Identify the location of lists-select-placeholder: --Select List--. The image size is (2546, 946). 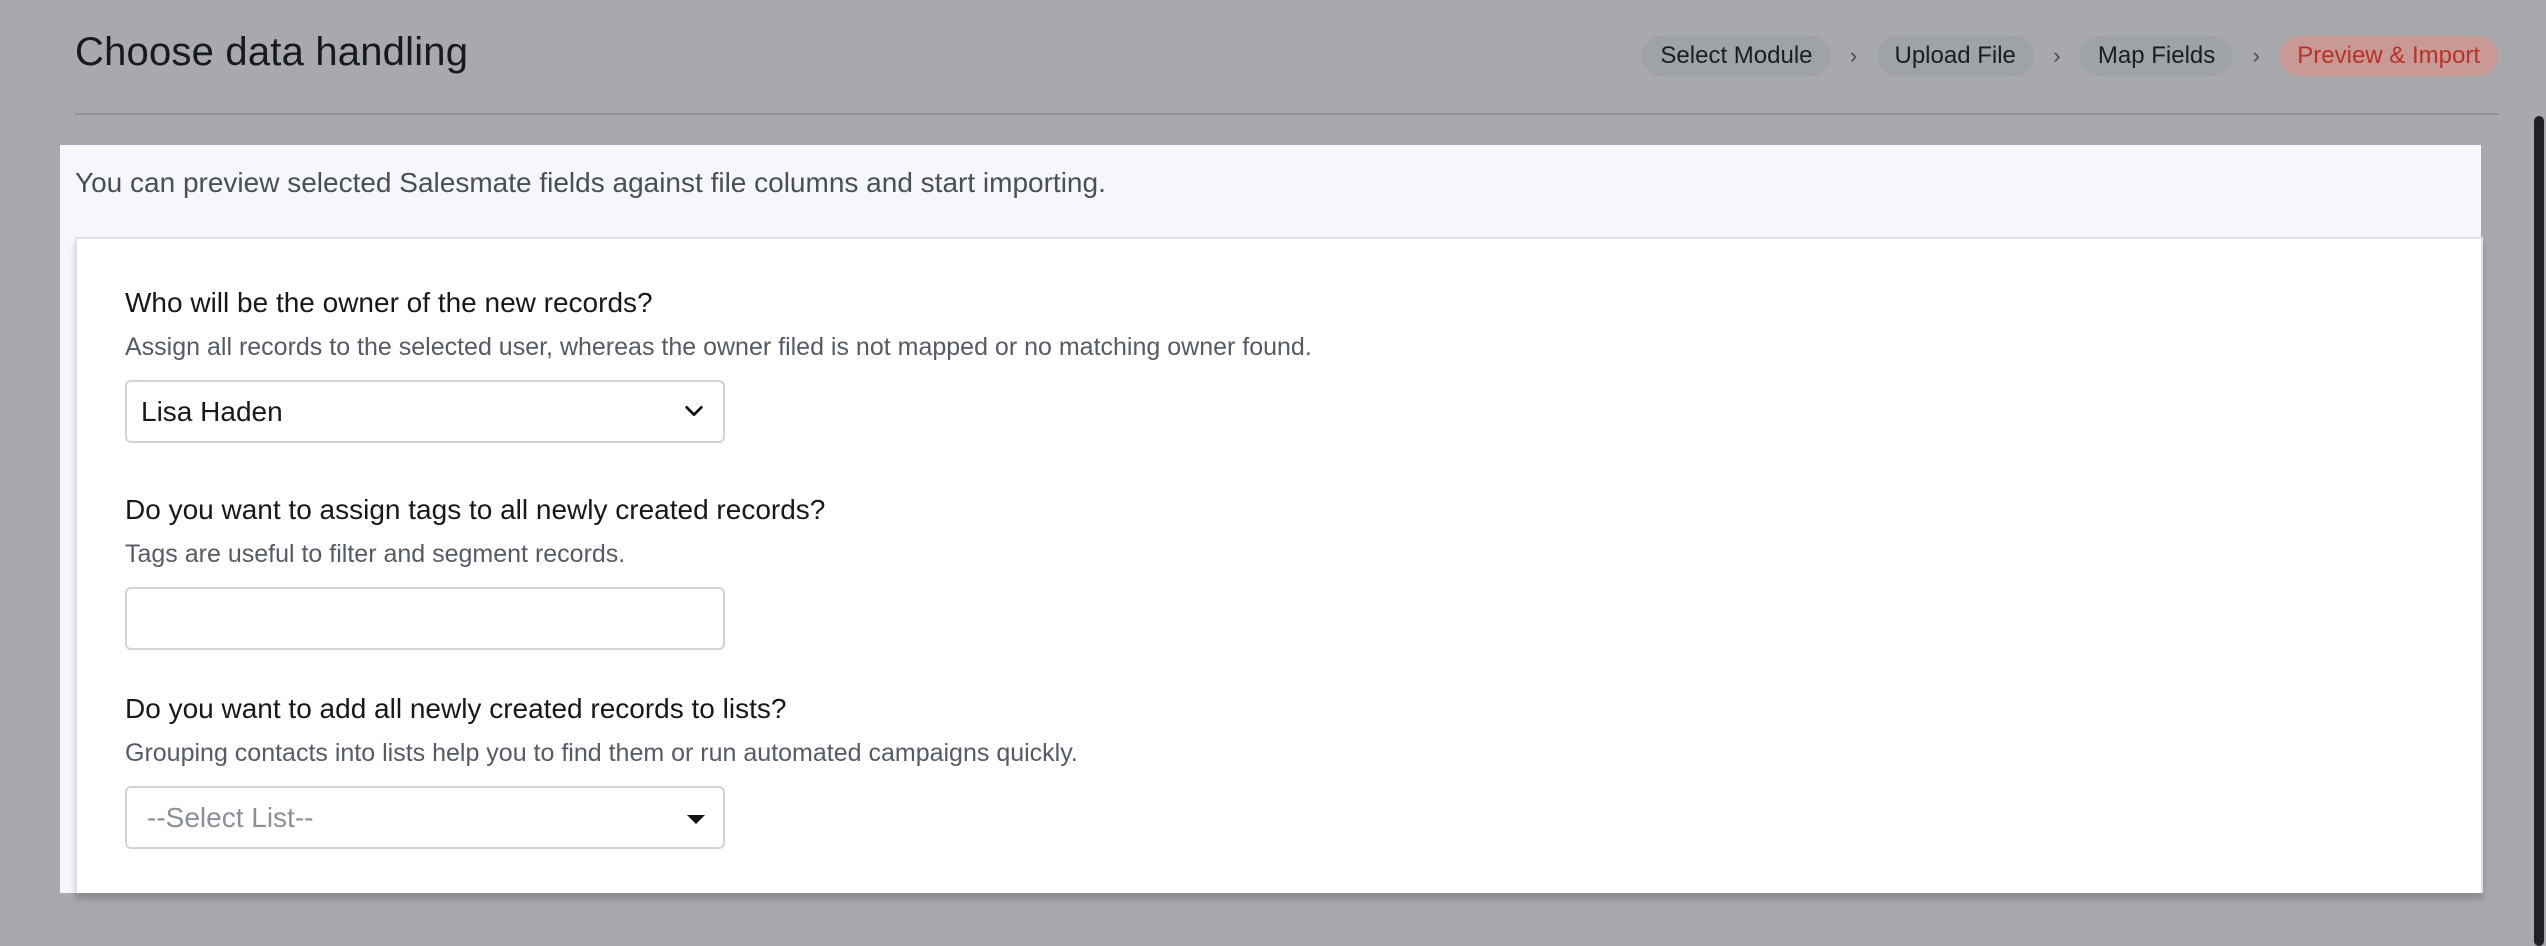
(230, 817).